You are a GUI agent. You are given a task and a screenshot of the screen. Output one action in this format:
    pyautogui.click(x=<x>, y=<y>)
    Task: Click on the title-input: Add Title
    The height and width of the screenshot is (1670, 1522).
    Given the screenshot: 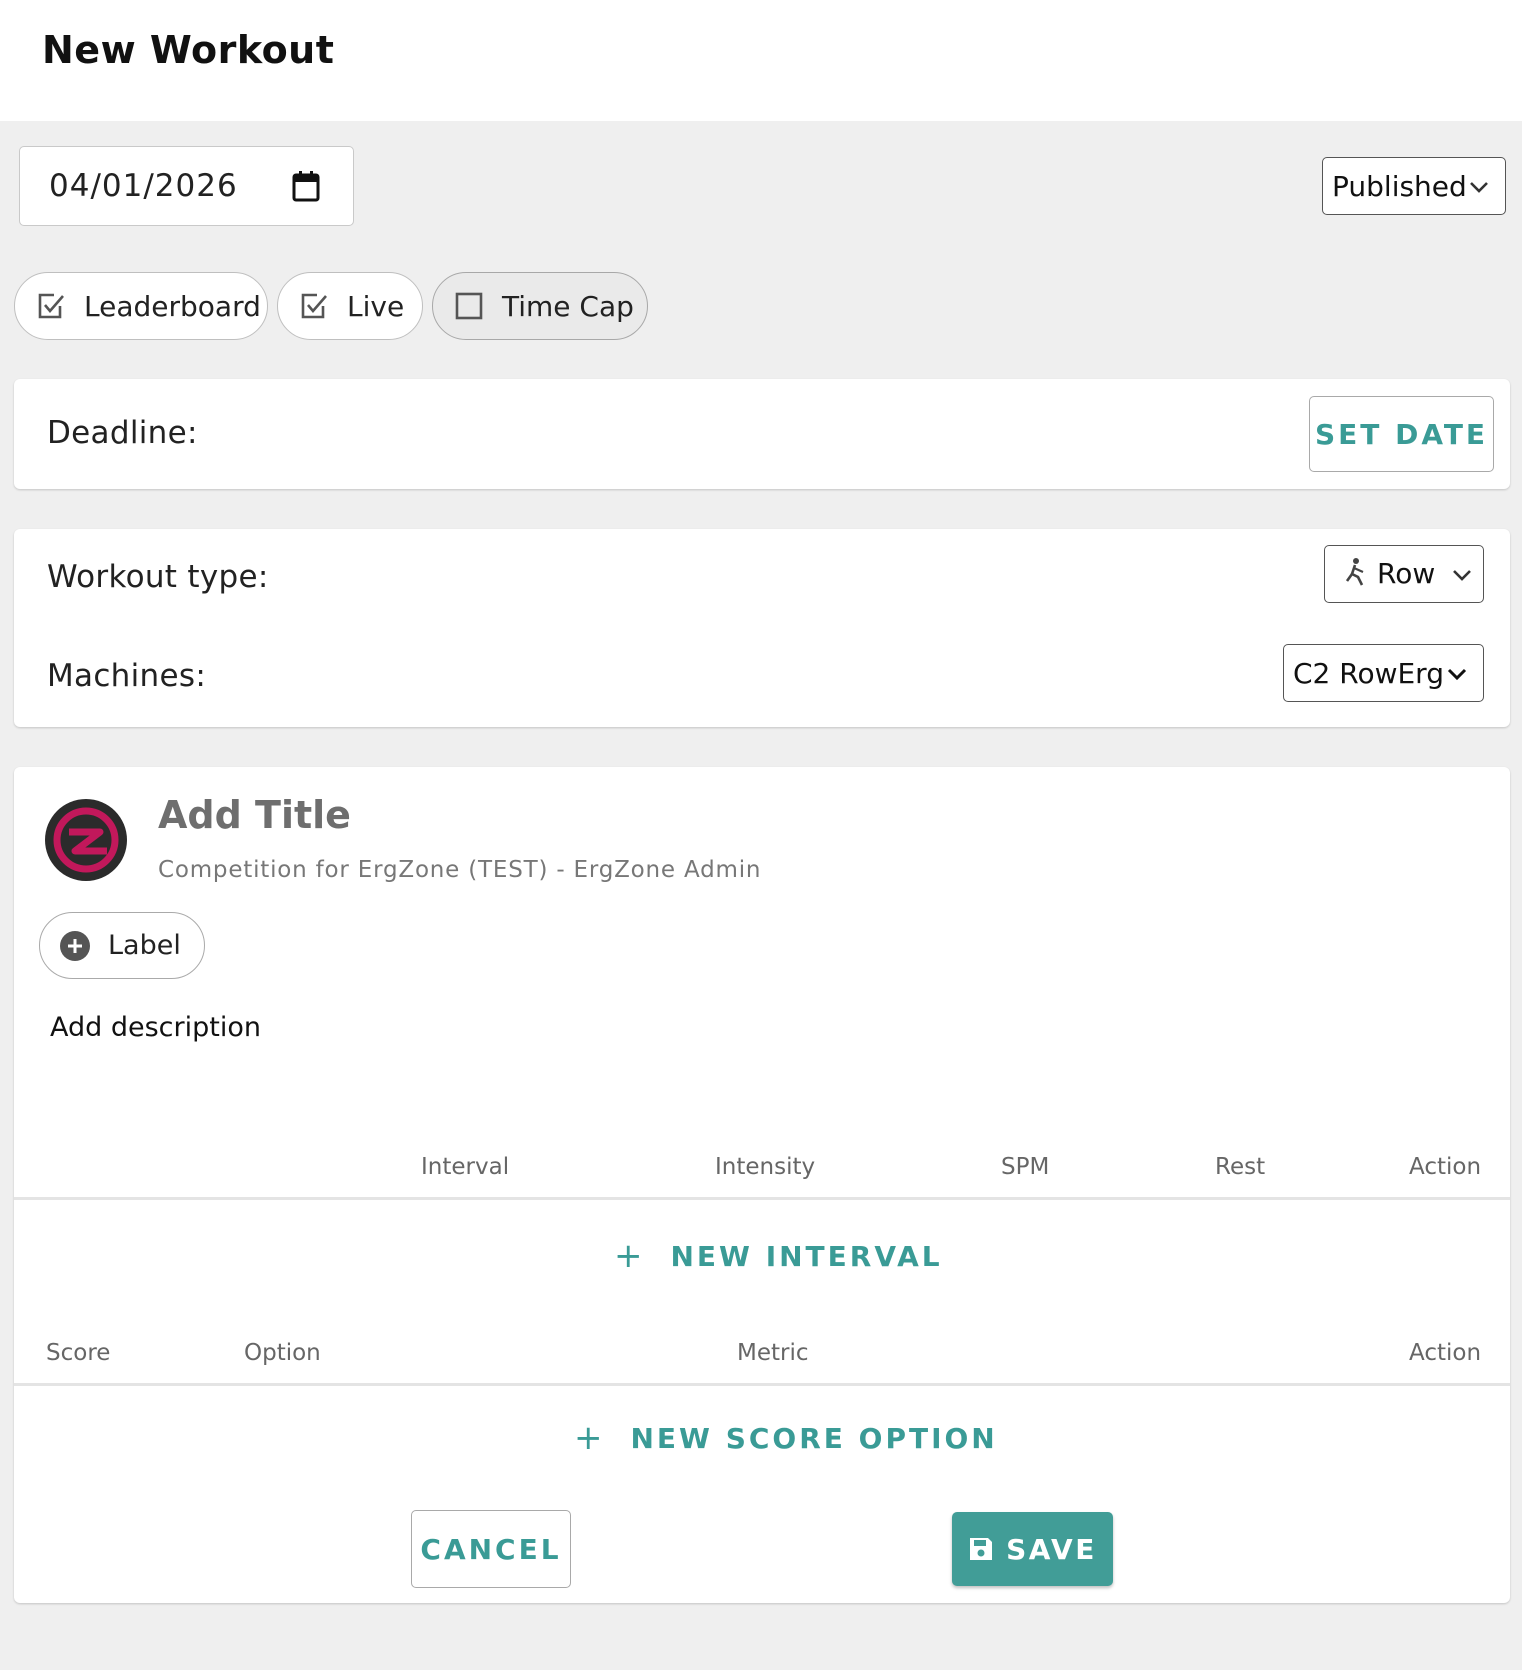 What is the action you would take?
    pyautogui.click(x=254, y=815)
    